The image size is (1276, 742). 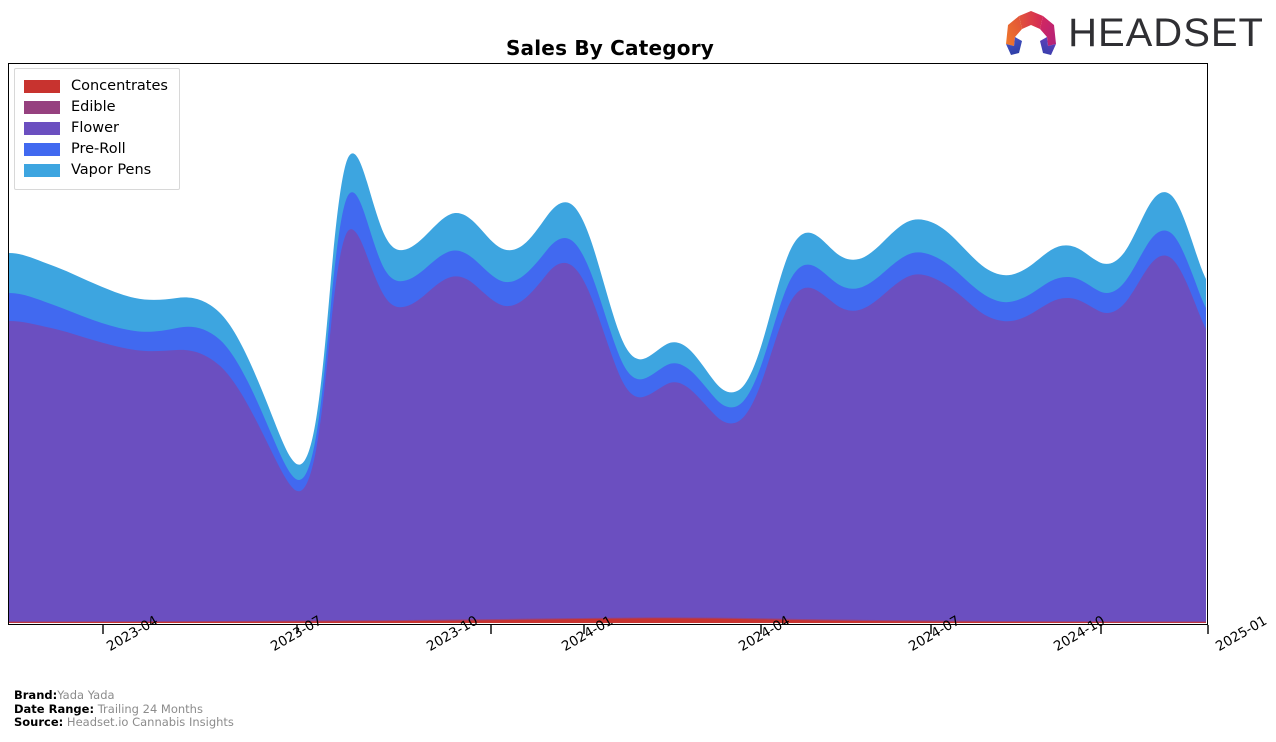 What do you see at coordinates (150, 722) in the screenshot?
I see `footer-source-value: Headset.io Cannabis Insights` at bounding box center [150, 722].